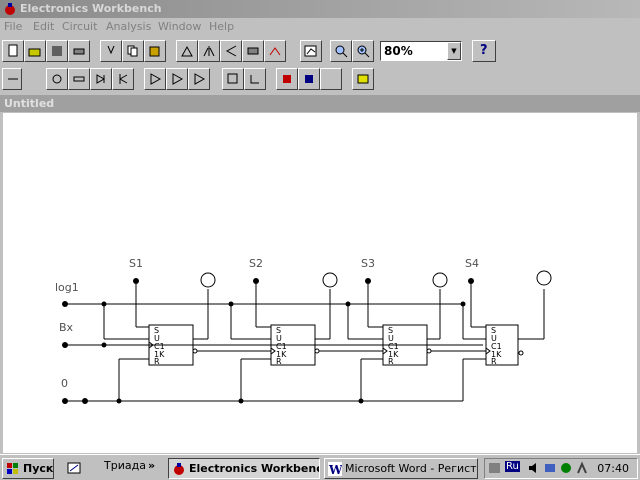  I want to click on flip-vertical-icon, so click(231, 51).